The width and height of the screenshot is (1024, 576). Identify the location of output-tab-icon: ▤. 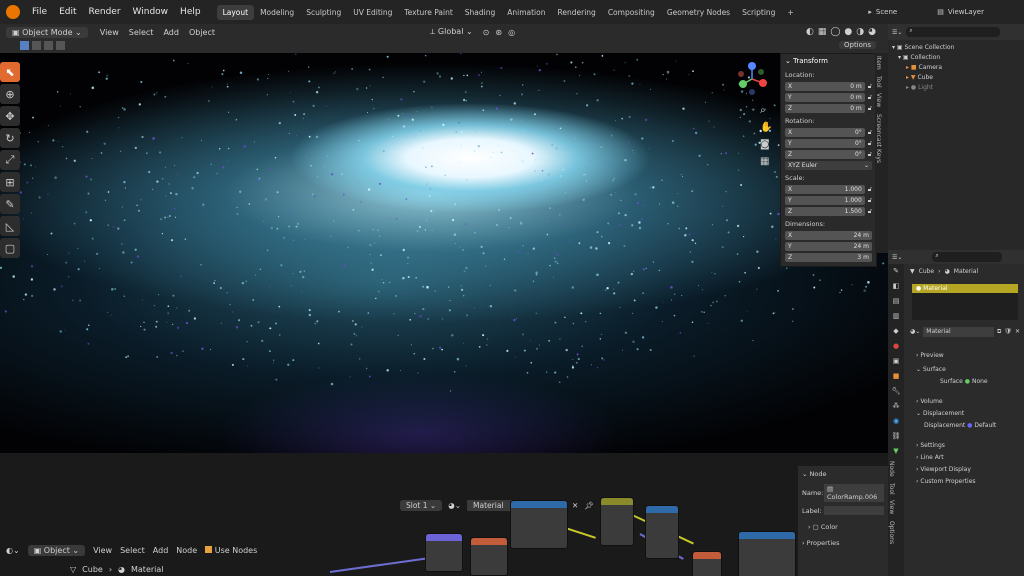
(896, 301).